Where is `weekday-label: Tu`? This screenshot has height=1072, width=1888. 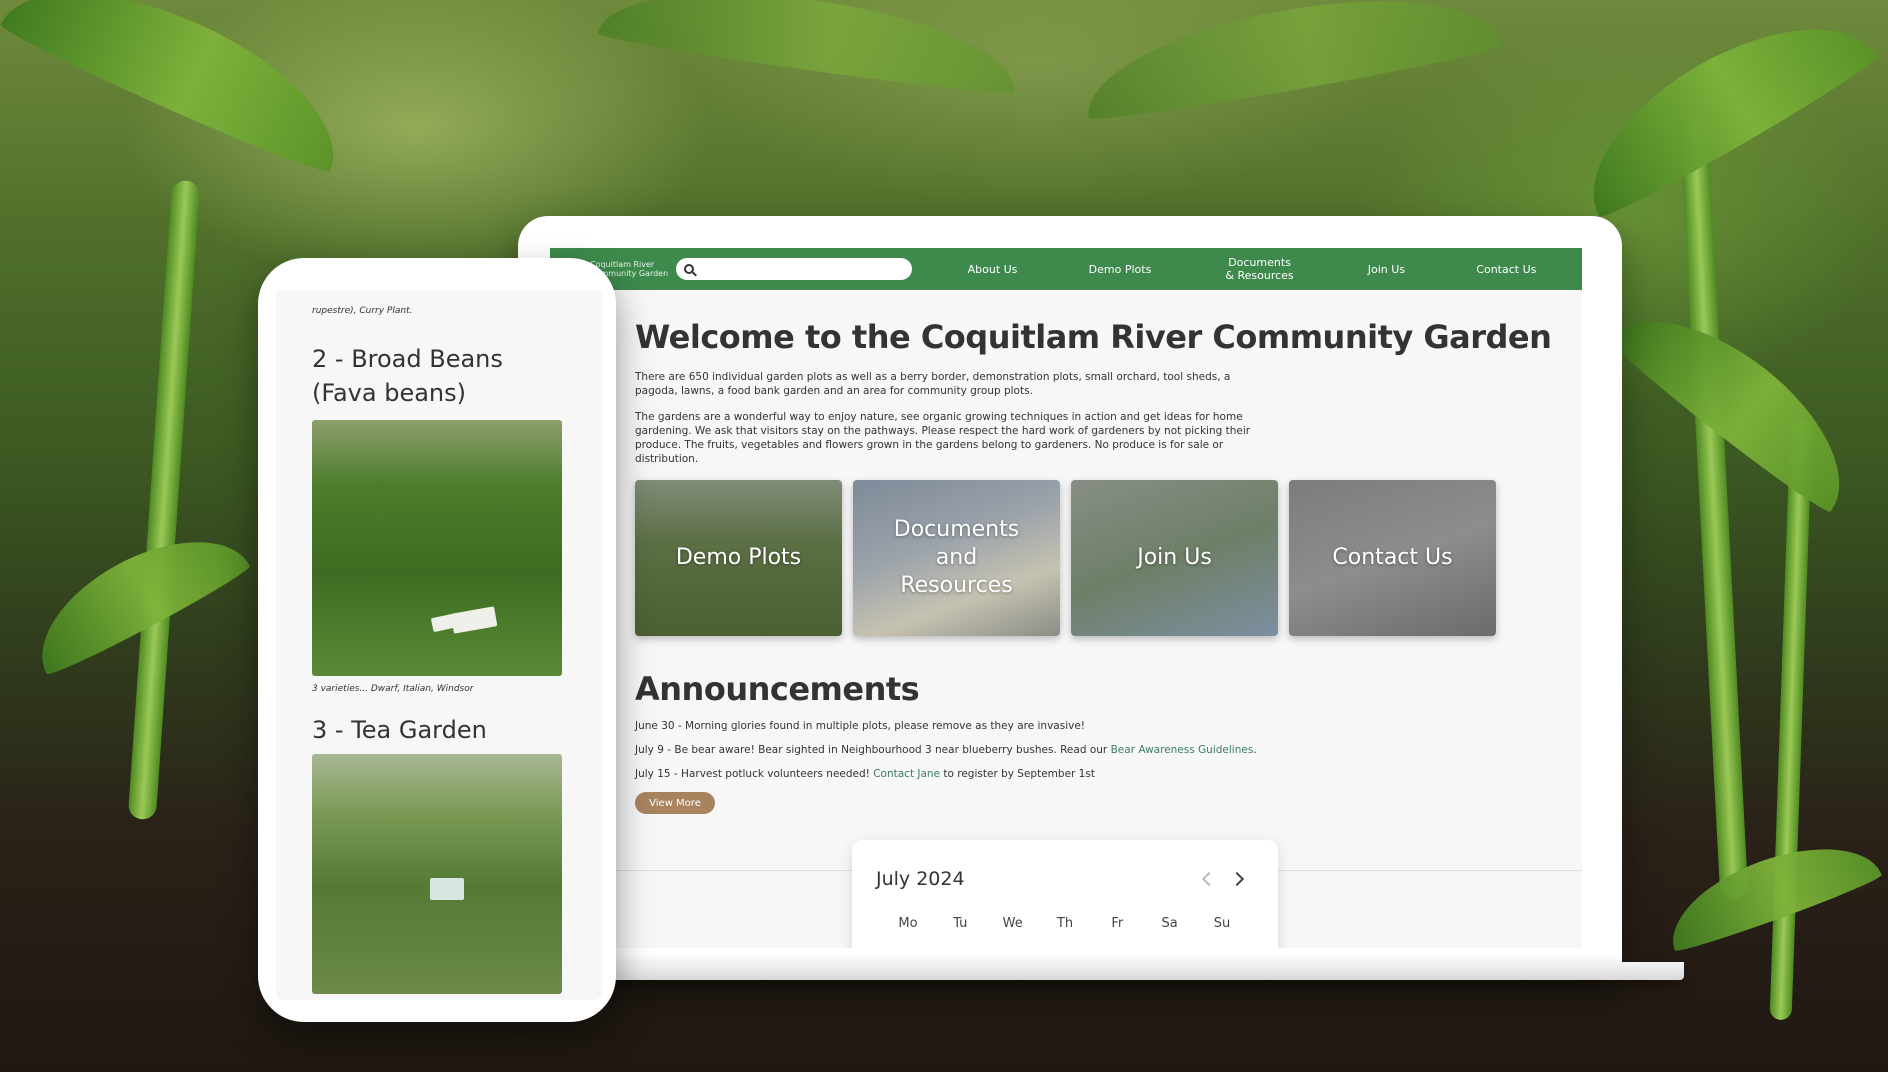
weekday-label: Tu is located at coordinates (960, 923).